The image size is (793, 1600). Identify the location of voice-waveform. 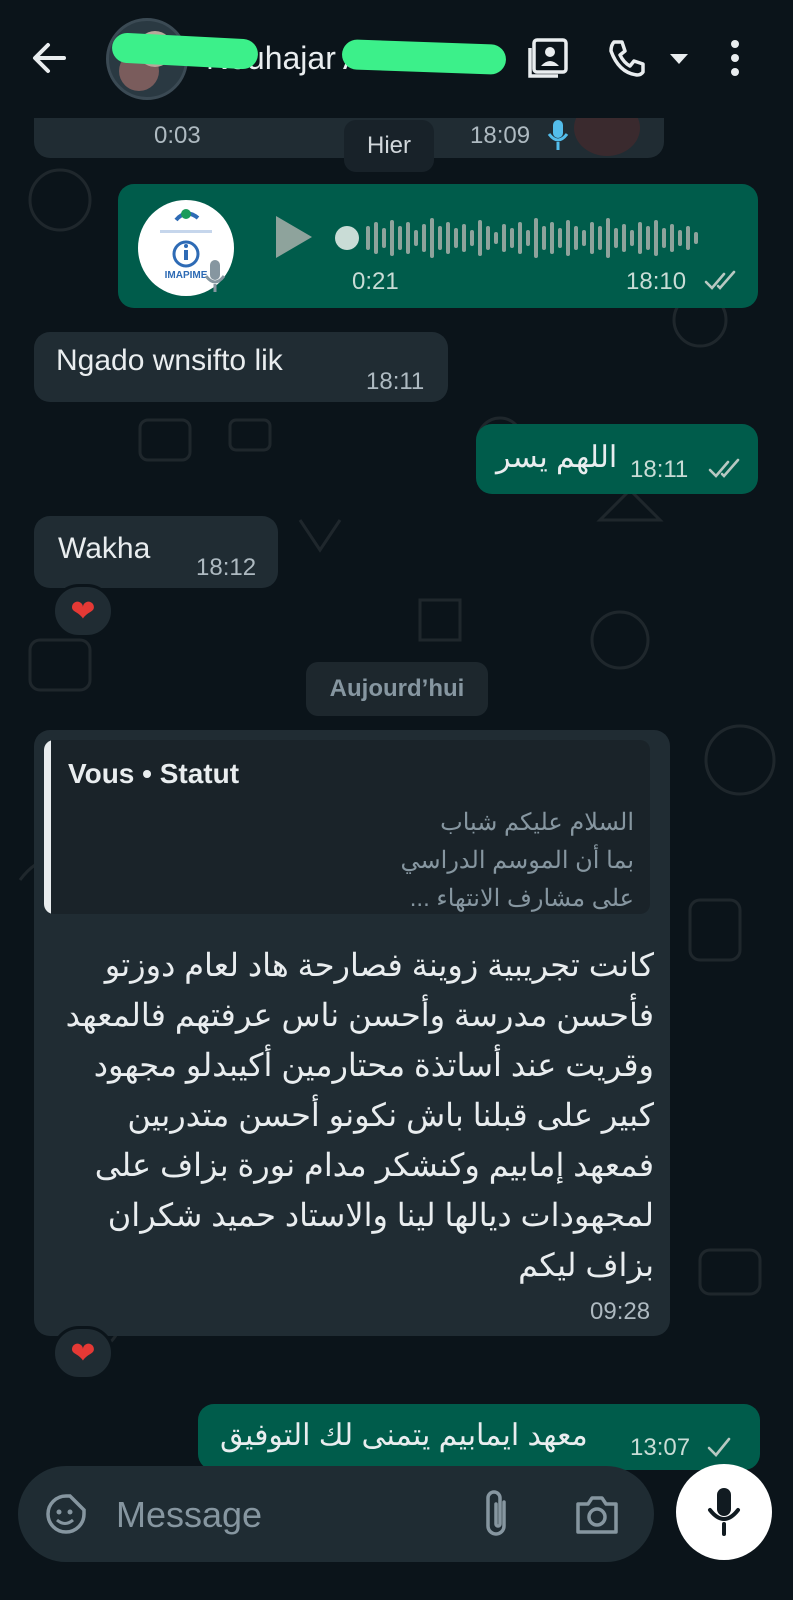
(524, 240).